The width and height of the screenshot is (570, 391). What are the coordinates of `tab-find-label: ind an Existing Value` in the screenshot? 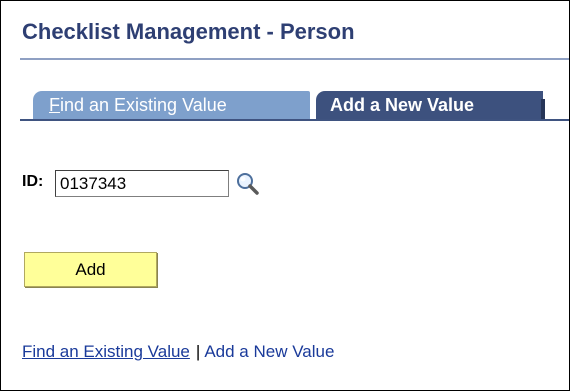 It's located at (143, 105).